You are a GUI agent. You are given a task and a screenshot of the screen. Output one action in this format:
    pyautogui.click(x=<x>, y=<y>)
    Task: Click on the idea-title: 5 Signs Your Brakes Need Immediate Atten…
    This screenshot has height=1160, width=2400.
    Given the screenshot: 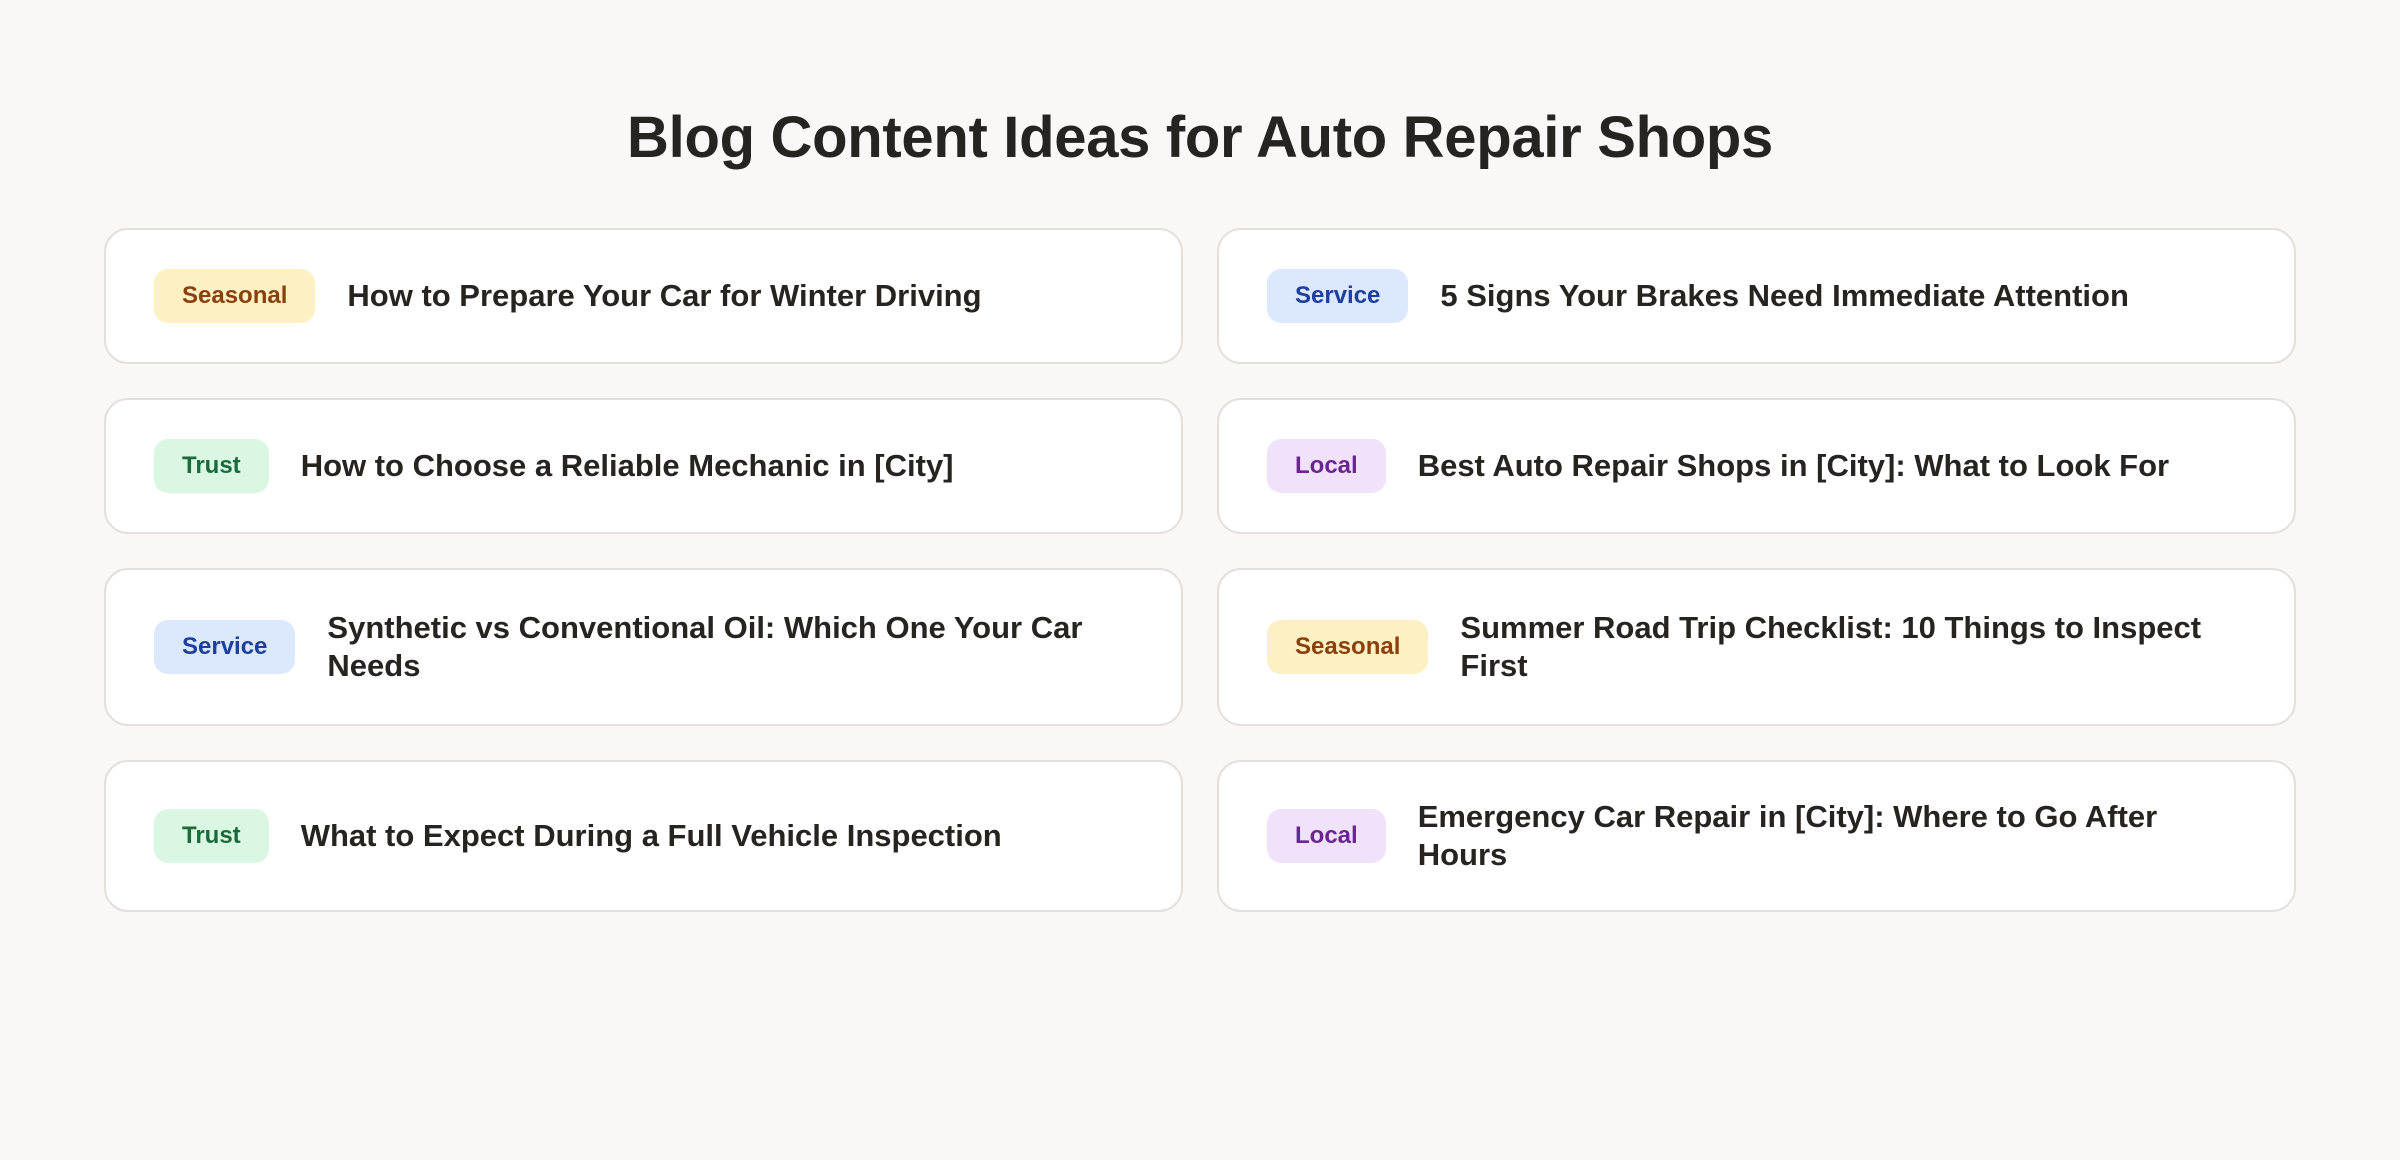 What is the action you would take?
    pyautogui.click(x=1784, y=295)
    